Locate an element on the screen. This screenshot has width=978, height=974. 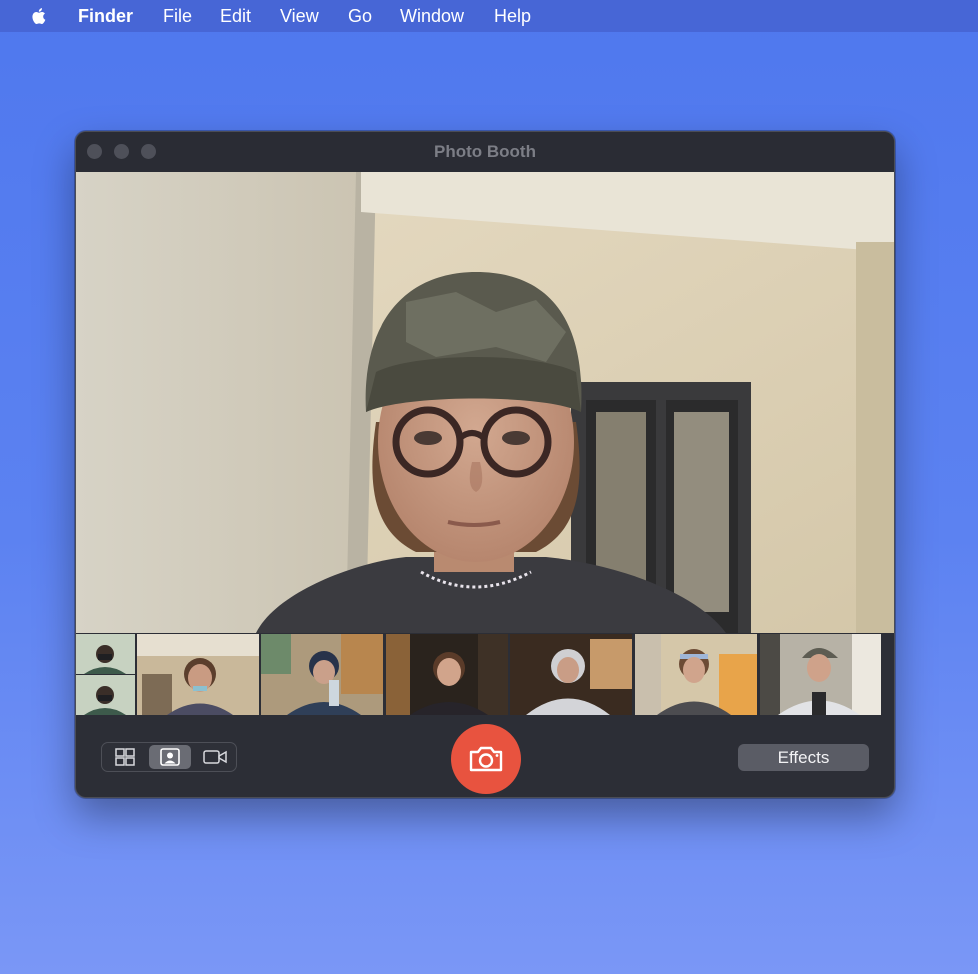
mode-selector is located at coordinates (169, 757).